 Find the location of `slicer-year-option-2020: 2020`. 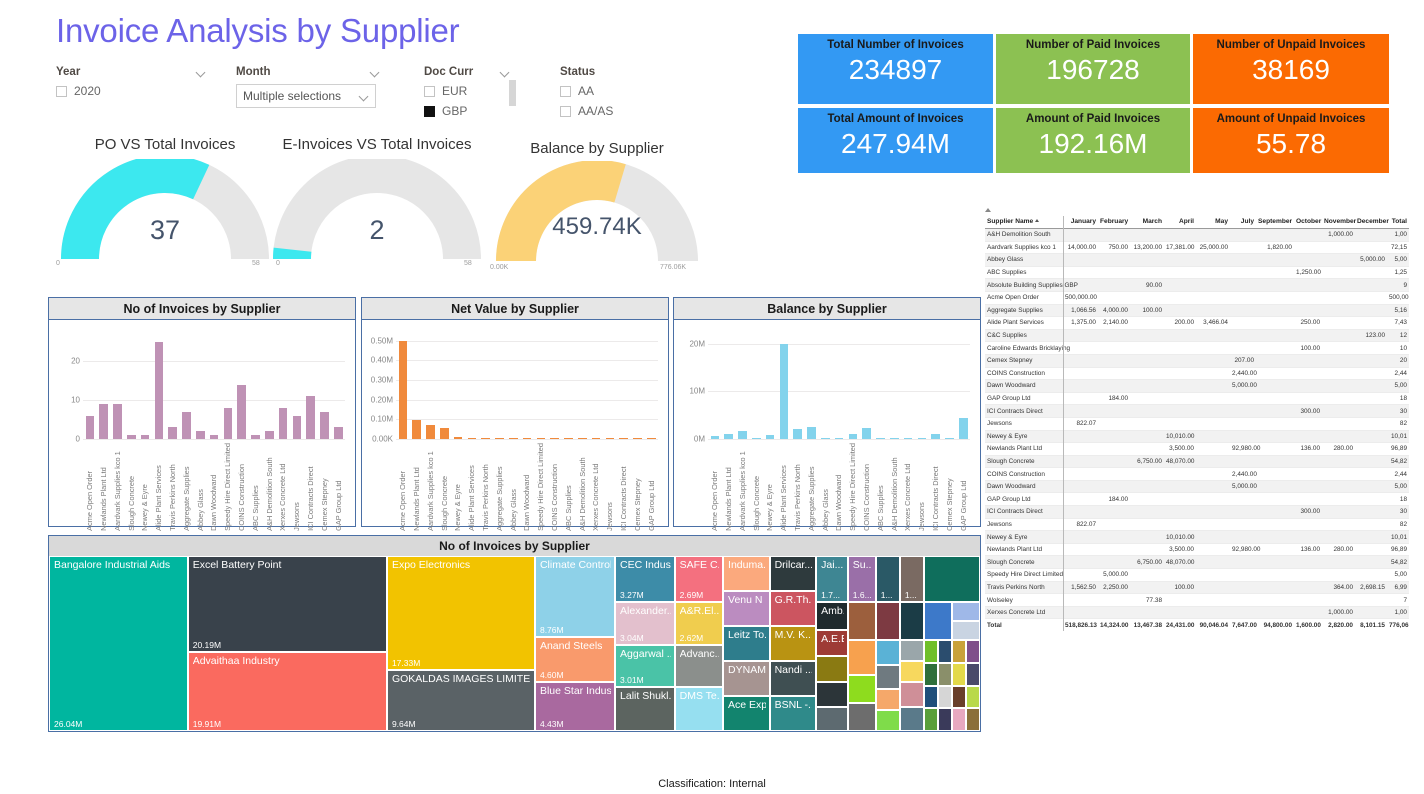

slicer-year-option-2020: 2020 is located at coordinates (131, 91).